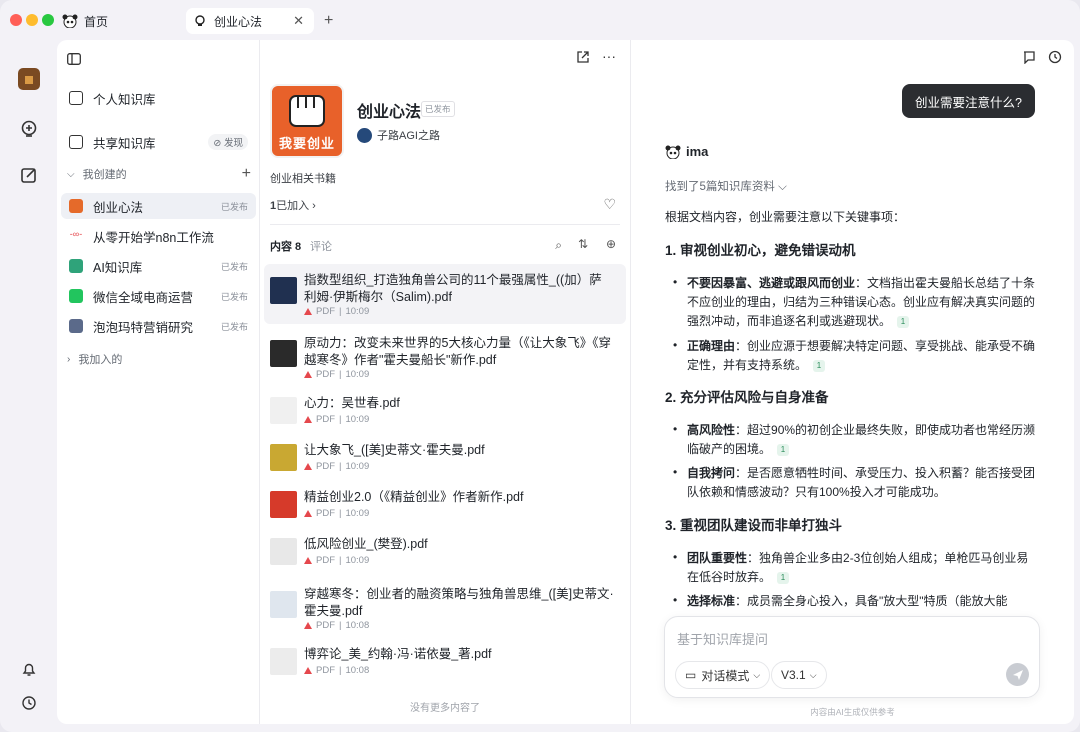 The width and height of the screenshot is (1080, 732). I want to click on chevron-down-icon: ⌵, so click(757, 674).